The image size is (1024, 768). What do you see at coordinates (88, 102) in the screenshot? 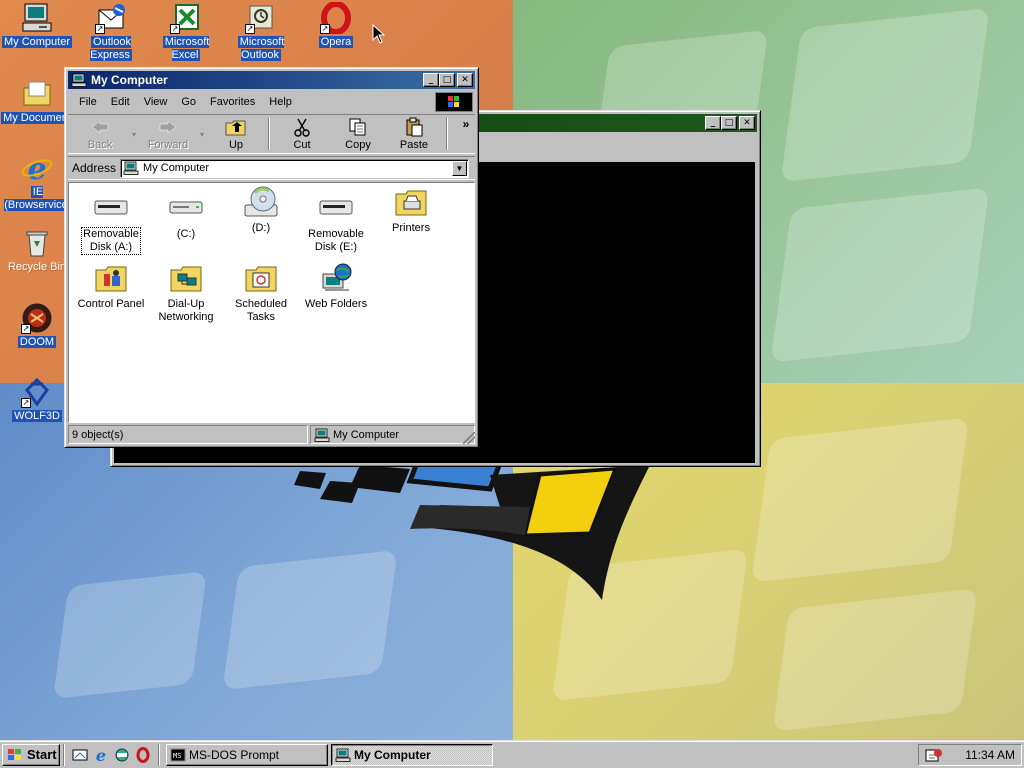
I see `menu-file: File` at bounding box center [88, 102].